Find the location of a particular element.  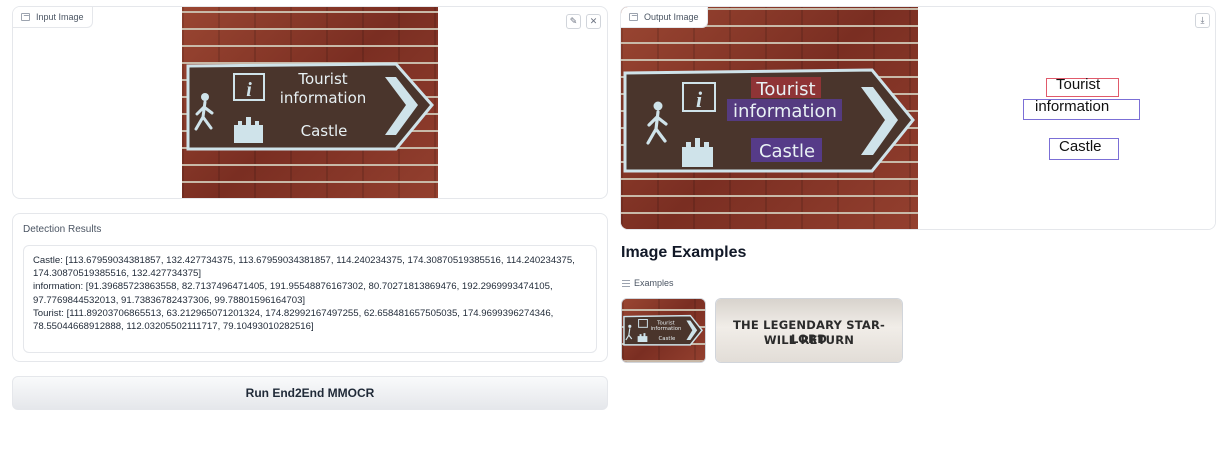

list-icon is located at coordinates (626, 283).